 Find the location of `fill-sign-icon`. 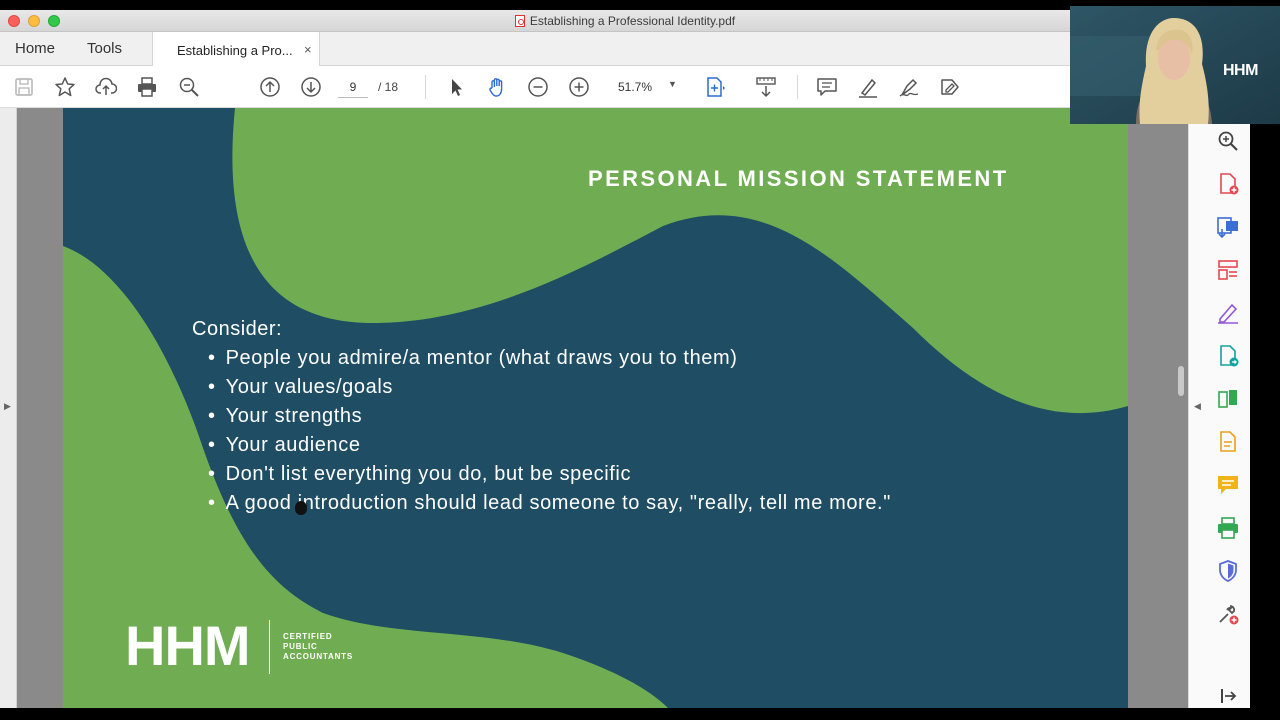

fill-sign-icon is located at coordinates (1228, 313).